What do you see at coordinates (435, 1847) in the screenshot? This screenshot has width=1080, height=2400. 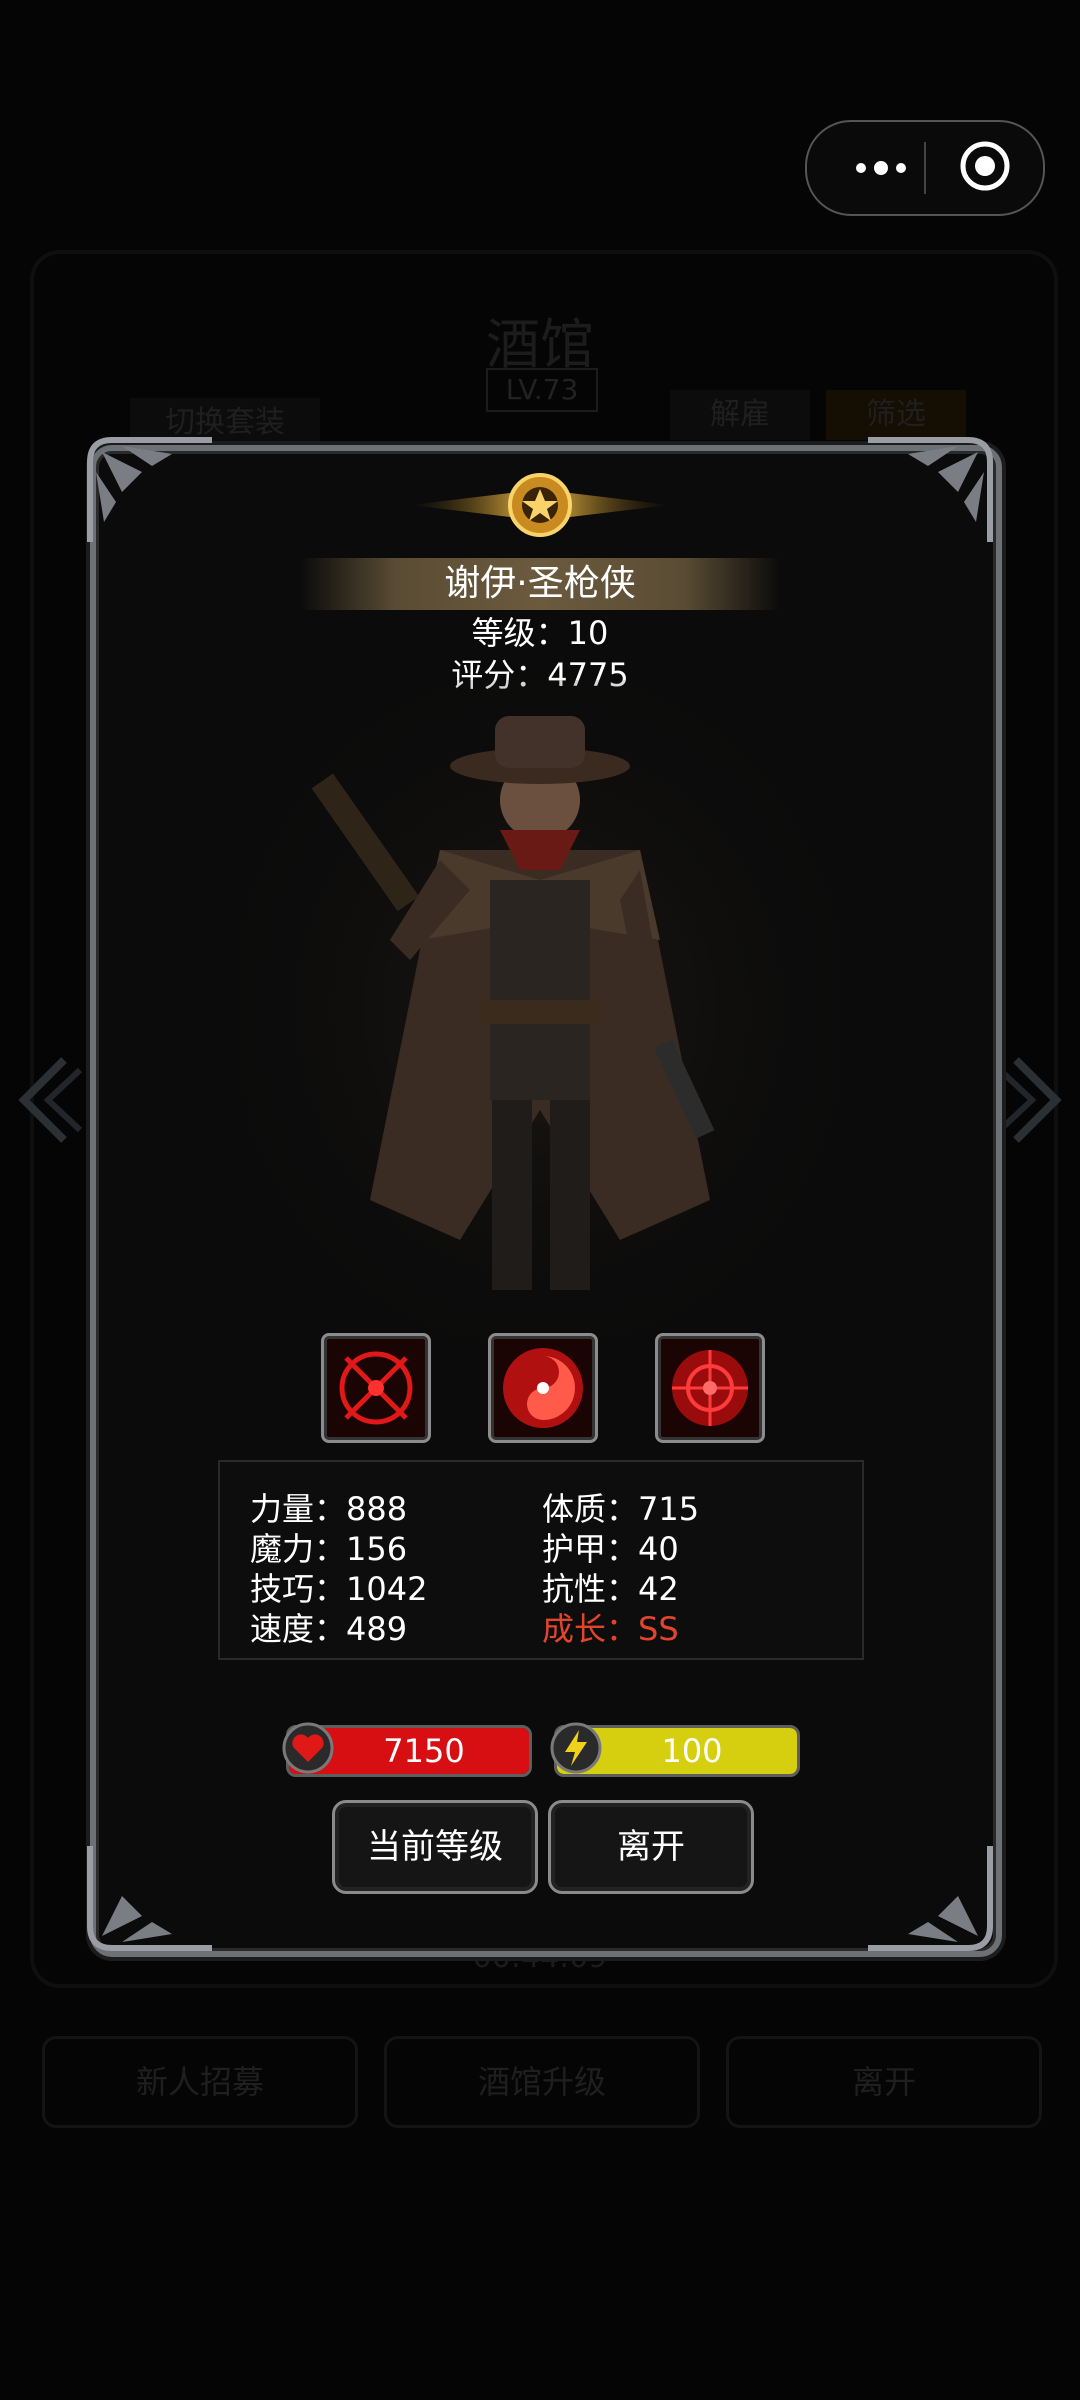 I see `current-level-button: 当前等级` at bounding box center [435, 1847].